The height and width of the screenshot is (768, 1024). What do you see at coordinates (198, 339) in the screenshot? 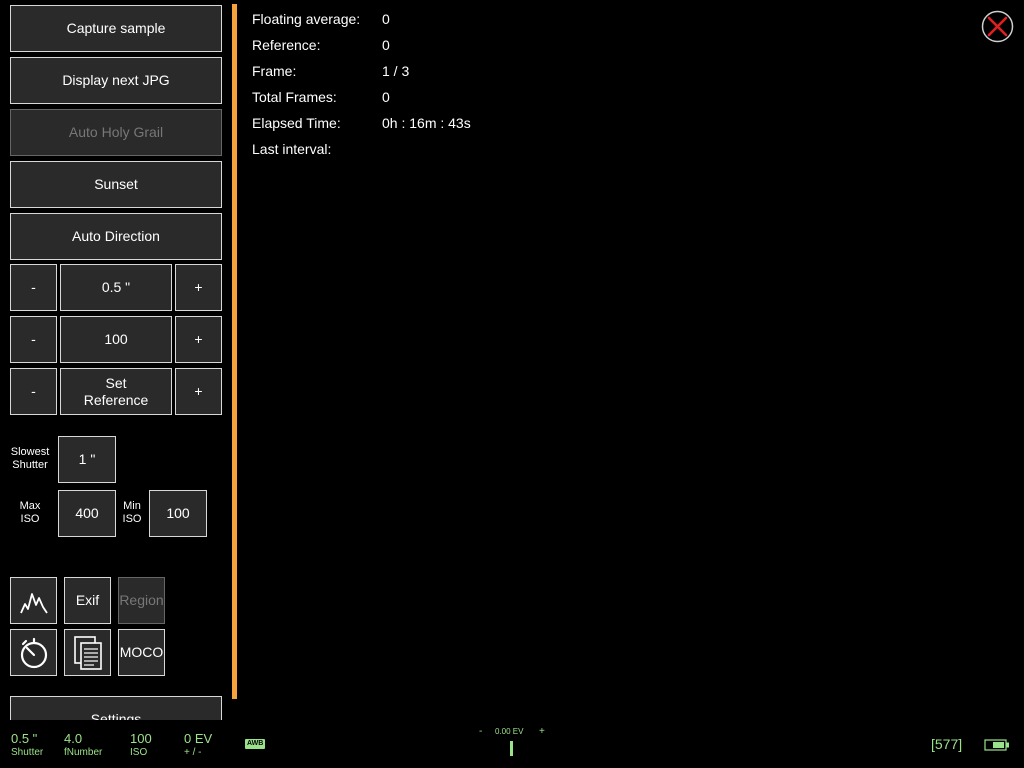
I see `iso-increment-button: +` at bounding box center [198, 339].